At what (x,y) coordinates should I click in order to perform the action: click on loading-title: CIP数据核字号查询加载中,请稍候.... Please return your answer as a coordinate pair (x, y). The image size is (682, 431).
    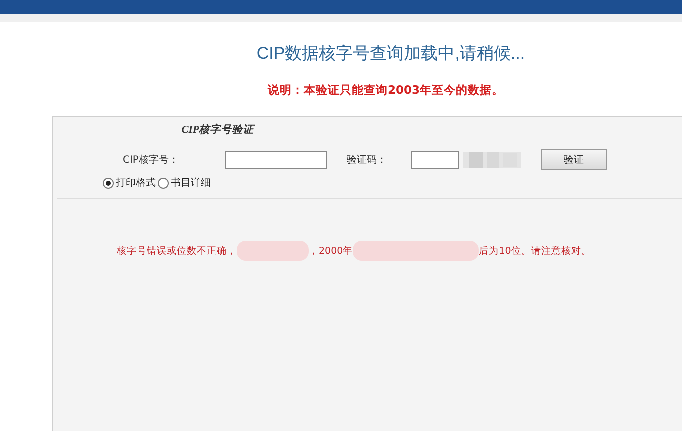
    Looking at the image, I should click on (391, 54).